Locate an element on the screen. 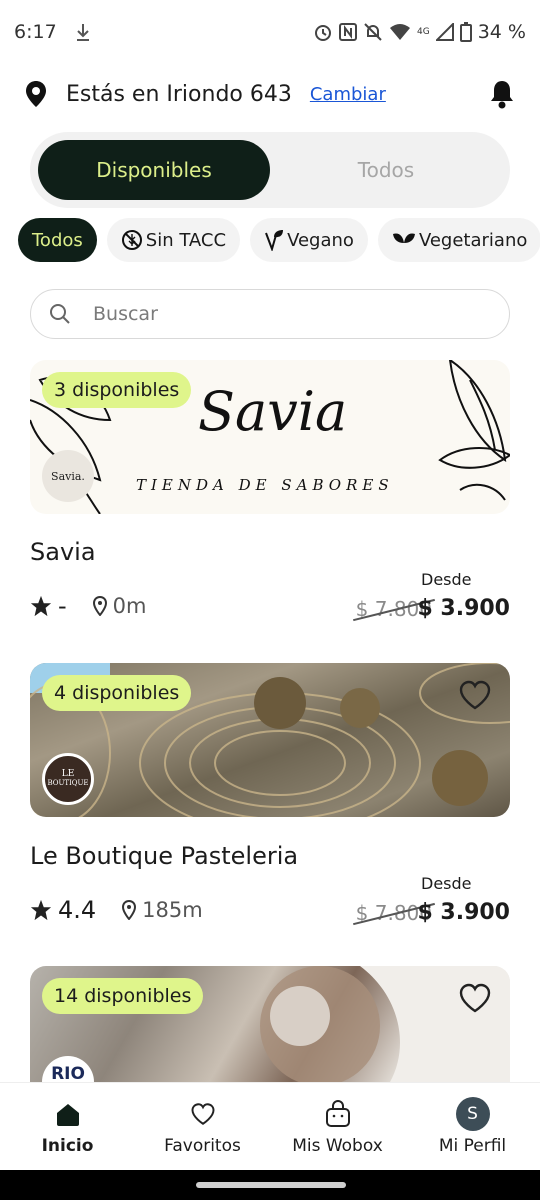  filter-chips: Todos Sin TACC Vegano Vegetariano is located at coordinates (279, 241).